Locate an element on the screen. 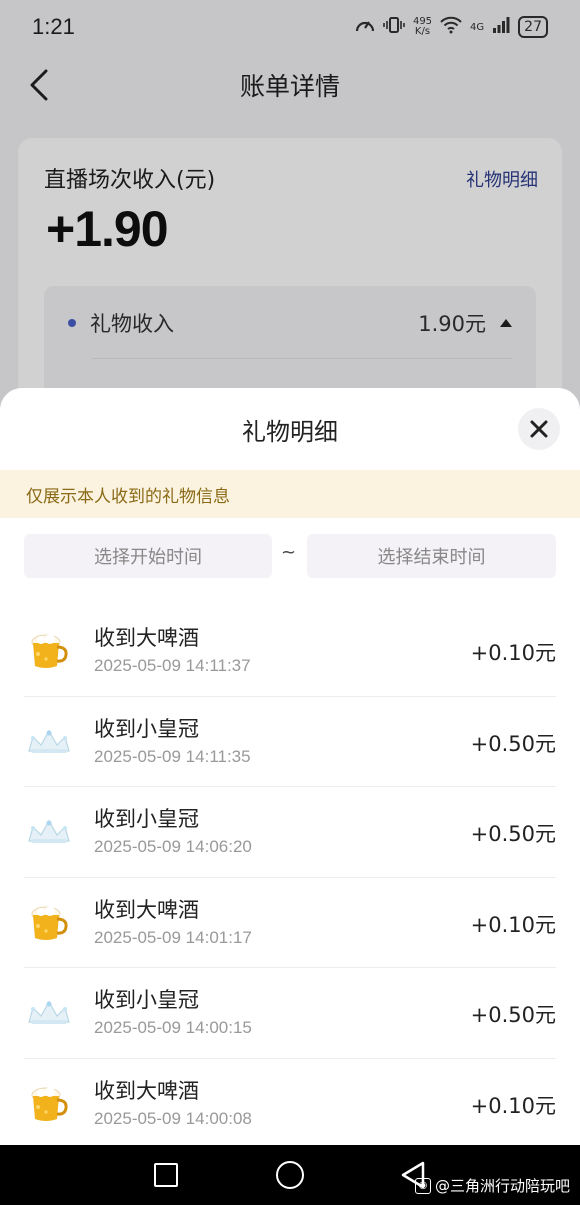 Image resolution: width=580 pixels, height=1205 pixels. system-nav-bar: ◉ @三角洲行动陪玩吧 is located at coordinates (290, 1175).